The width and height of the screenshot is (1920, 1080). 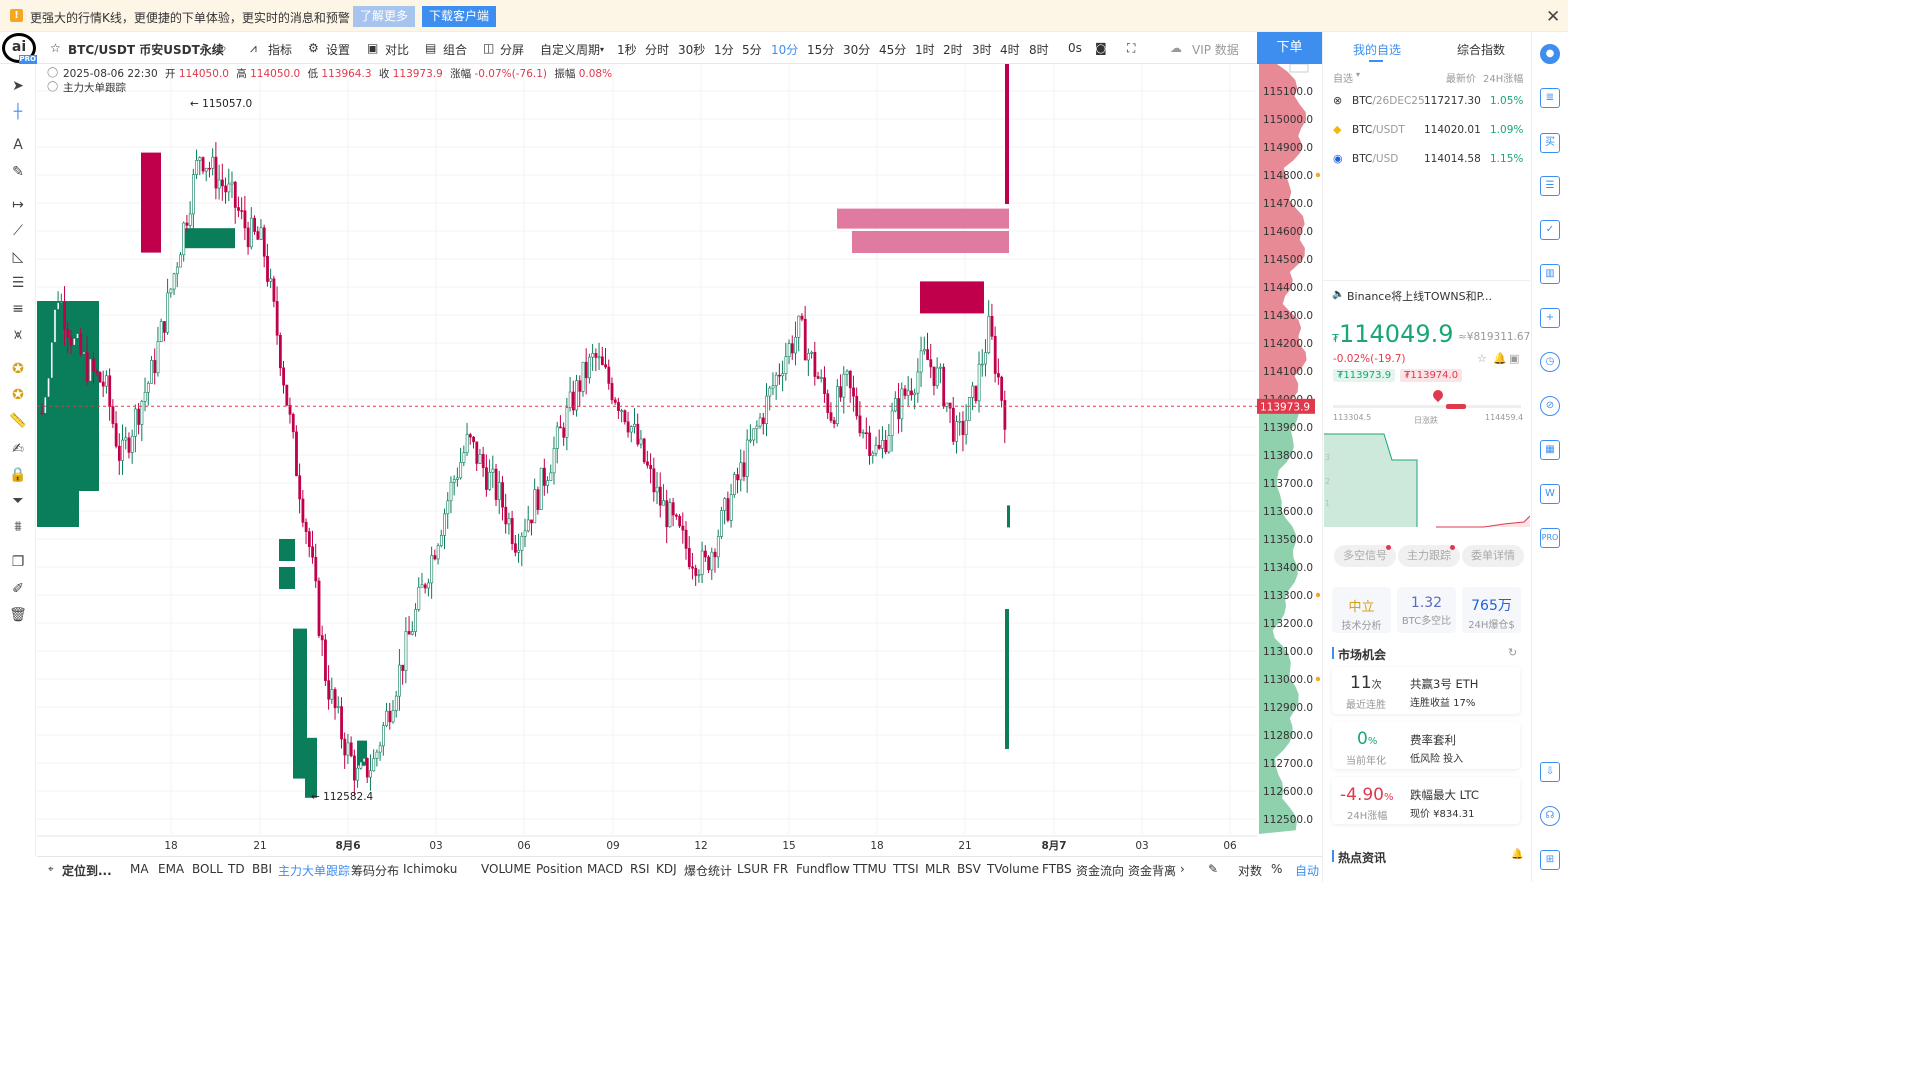 I want to click on satellite-icon: ⊘, so click(x=1550, y=406).